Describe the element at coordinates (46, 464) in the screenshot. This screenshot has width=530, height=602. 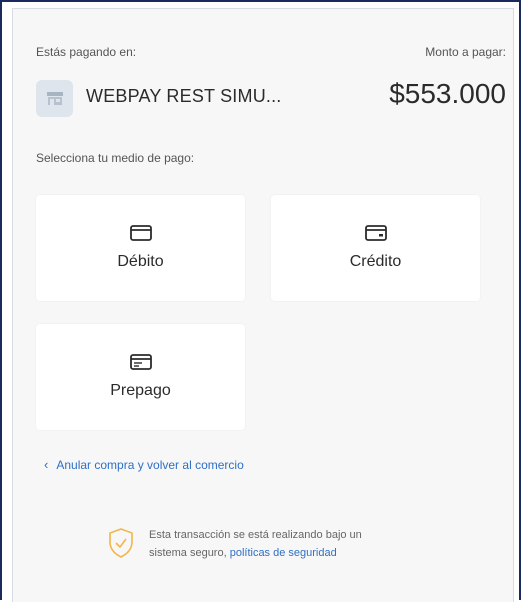
I see `chevron-left-icon: ‹` at that location.